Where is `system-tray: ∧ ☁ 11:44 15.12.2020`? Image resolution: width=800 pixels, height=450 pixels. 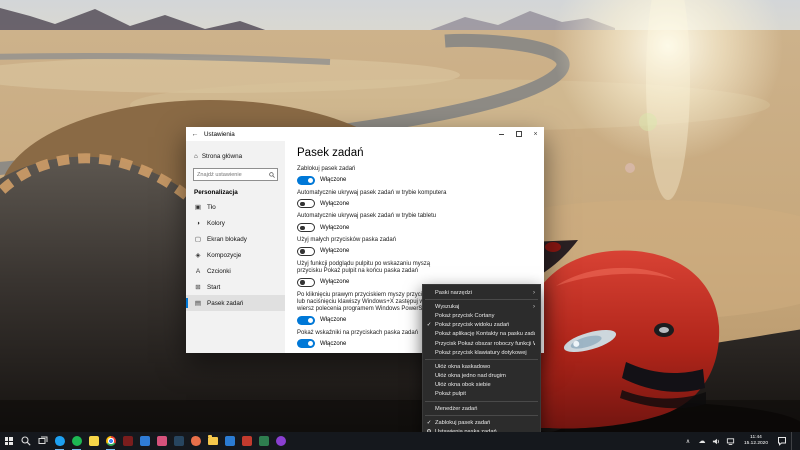
system-tray: ∧ ☁ 11:44 15.12.2020 is located at coordinates (741, 441).